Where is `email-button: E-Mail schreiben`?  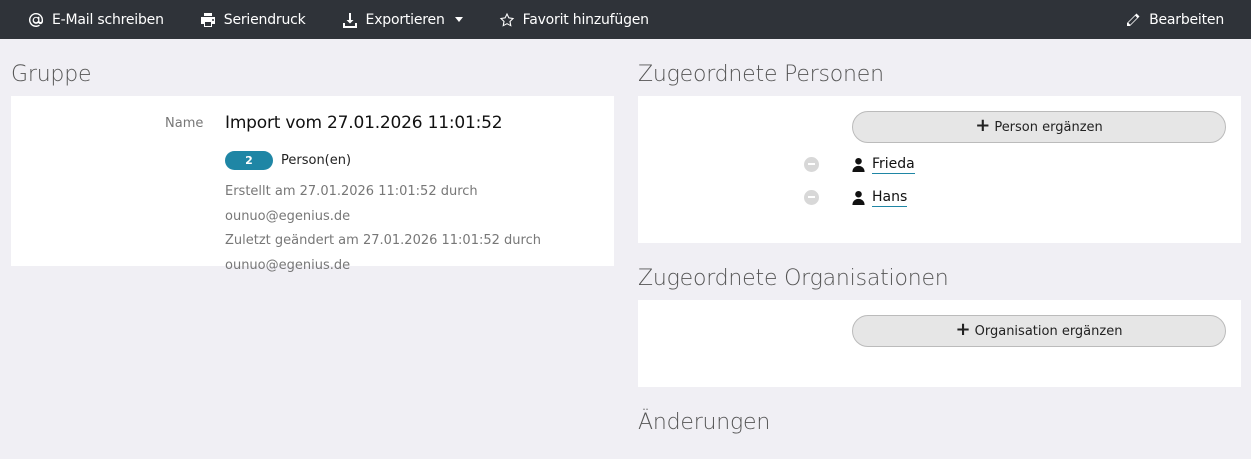 email-button: E-Mail schreiben is located at coordinates (96, 20).